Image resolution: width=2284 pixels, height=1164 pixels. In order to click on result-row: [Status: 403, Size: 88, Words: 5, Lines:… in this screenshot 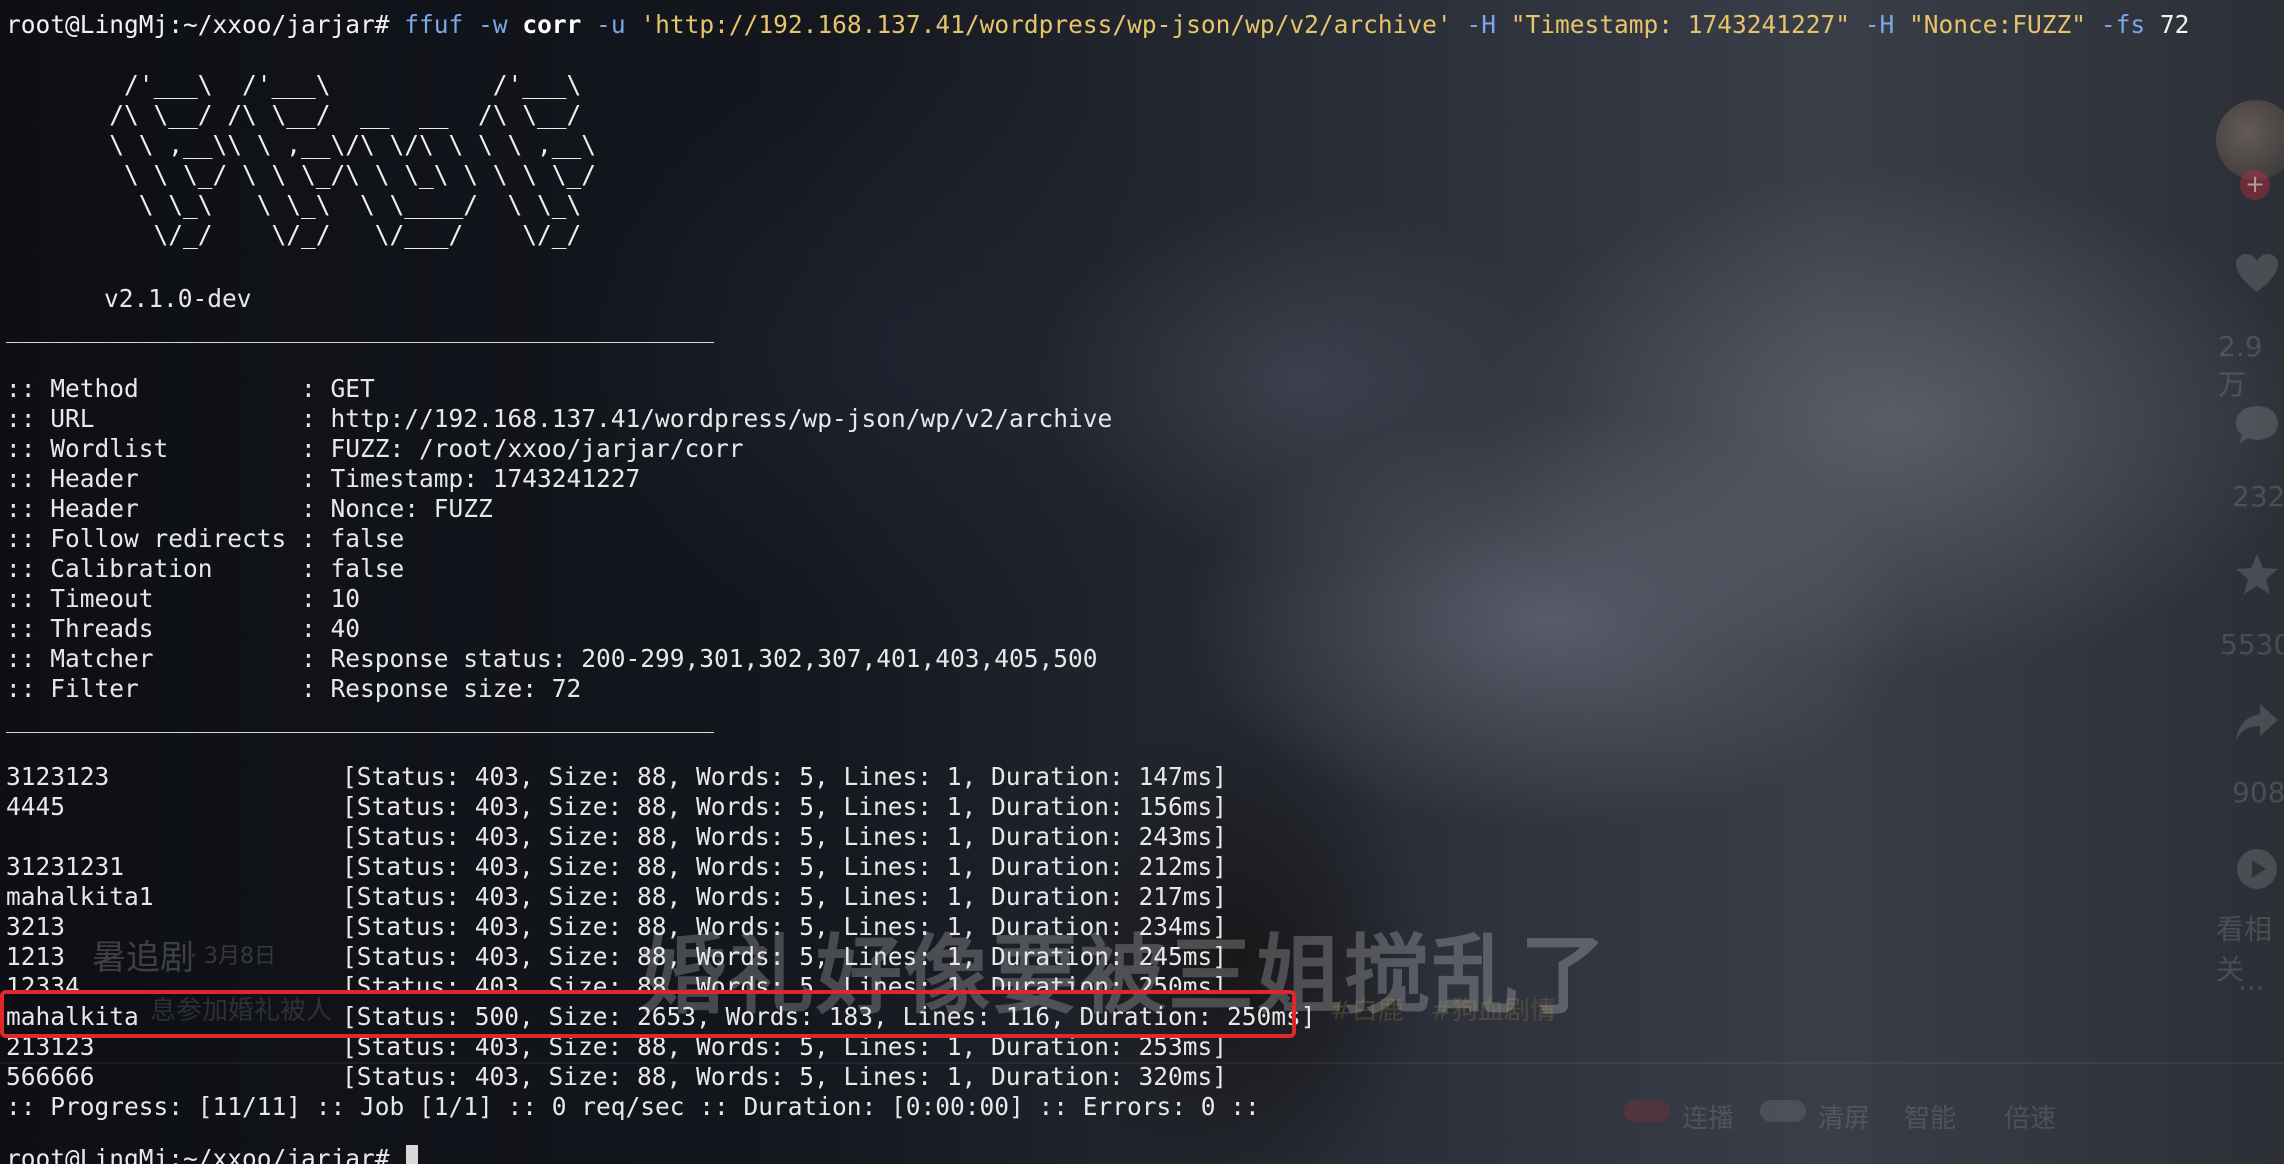, I will do `click(616, 837)`.